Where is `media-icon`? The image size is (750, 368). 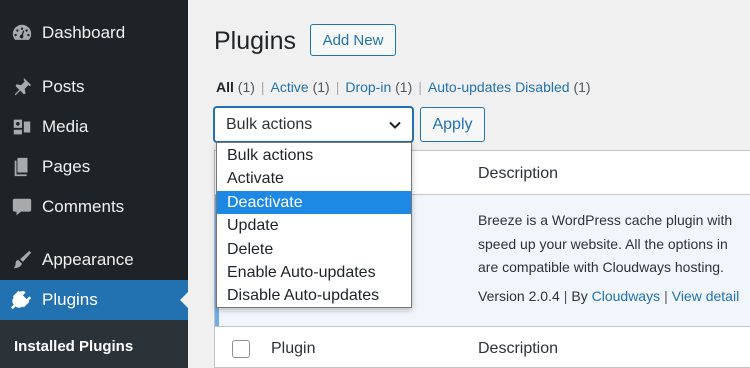
media-icon is located at coordinates (22, 127).